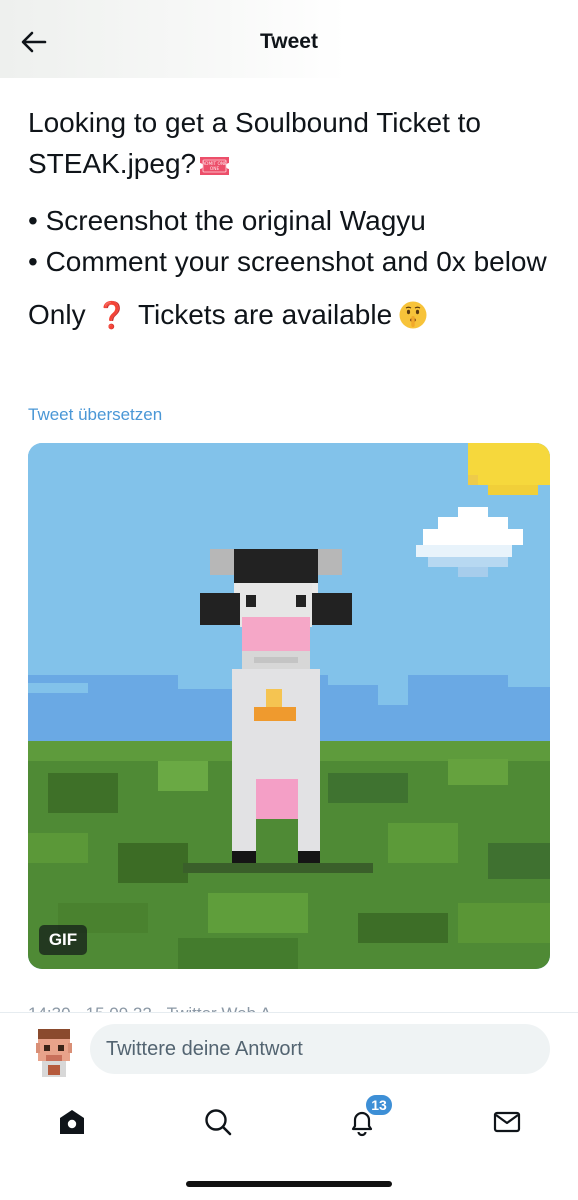  I want to click on tab-messages, so click(507, 1122).